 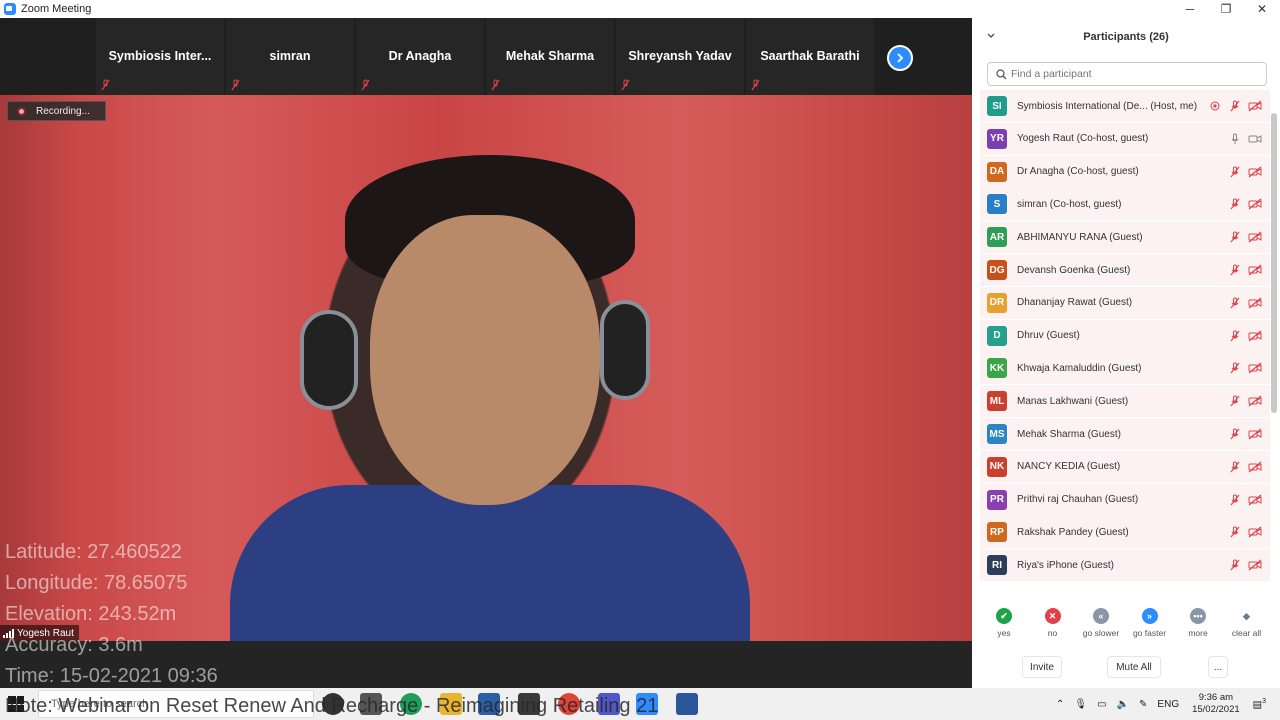 I want to click on invite-button: Invite, so click(x=1042, y=667).